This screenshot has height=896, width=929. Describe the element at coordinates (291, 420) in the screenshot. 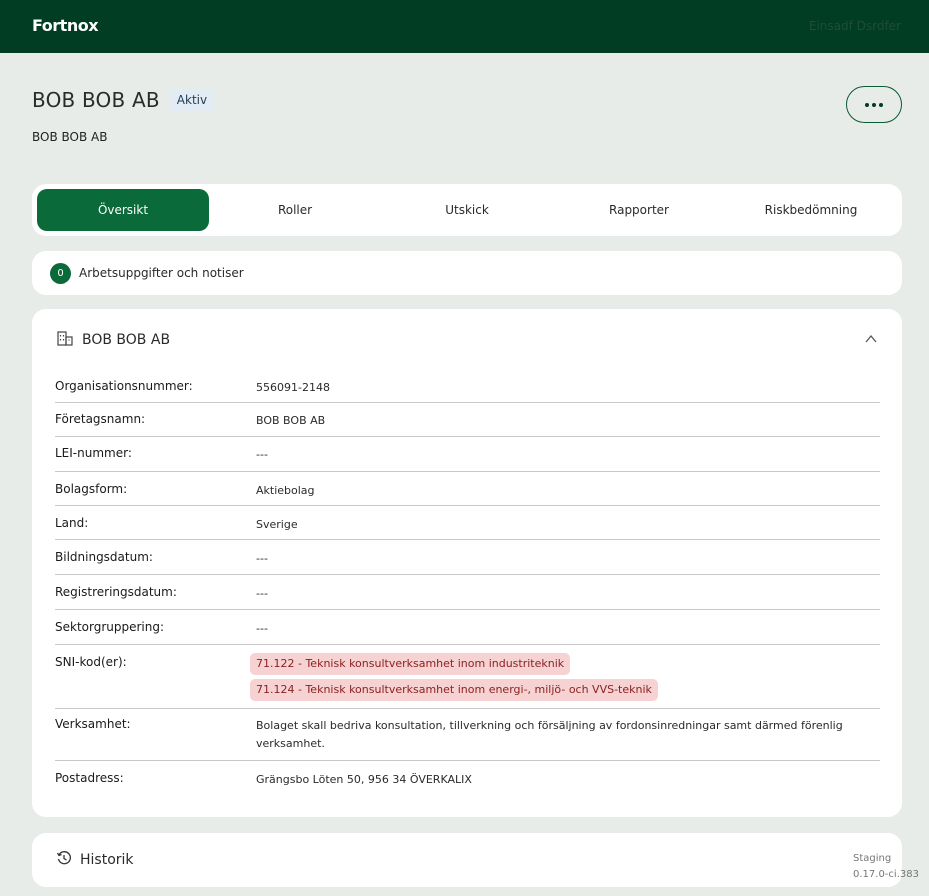

I see `detail-value: BOB BOB AB` at that location.